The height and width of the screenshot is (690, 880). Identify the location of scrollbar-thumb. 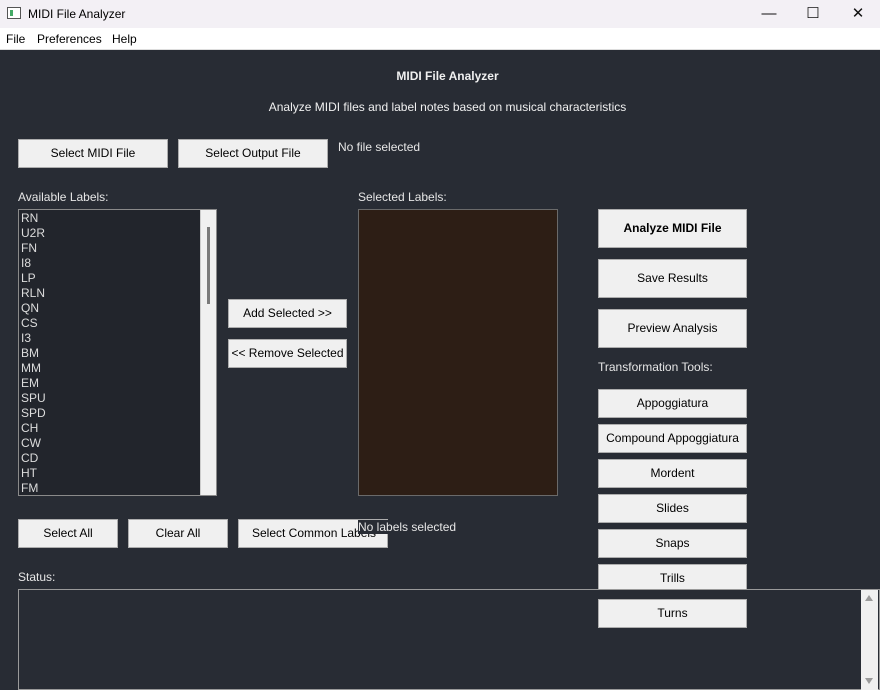
(208, 265).